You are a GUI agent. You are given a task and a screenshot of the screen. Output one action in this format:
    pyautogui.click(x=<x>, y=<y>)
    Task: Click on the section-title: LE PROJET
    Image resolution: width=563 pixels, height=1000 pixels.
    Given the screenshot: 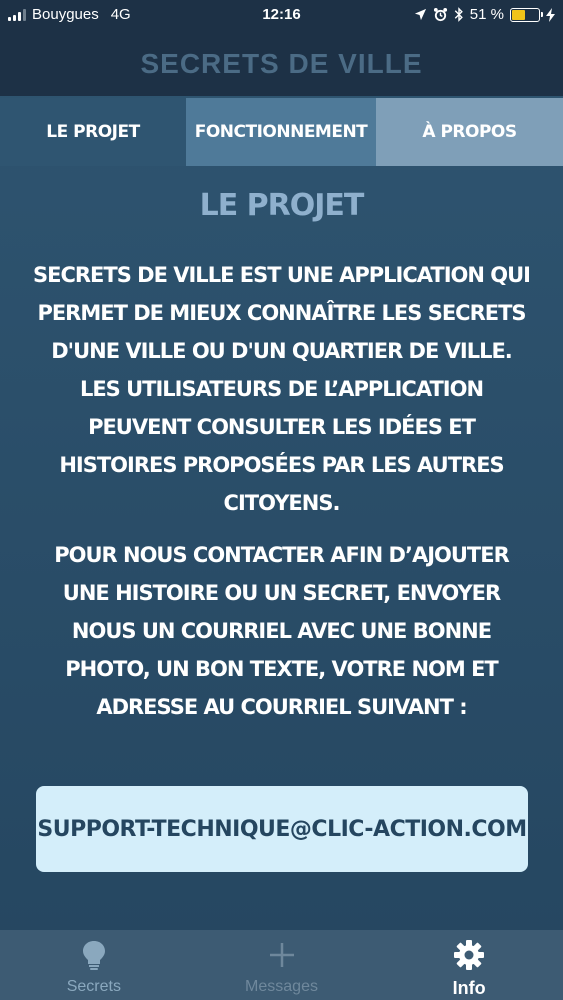 What is the action you would take?
    pyautogui.click(x=282, y=205)
    